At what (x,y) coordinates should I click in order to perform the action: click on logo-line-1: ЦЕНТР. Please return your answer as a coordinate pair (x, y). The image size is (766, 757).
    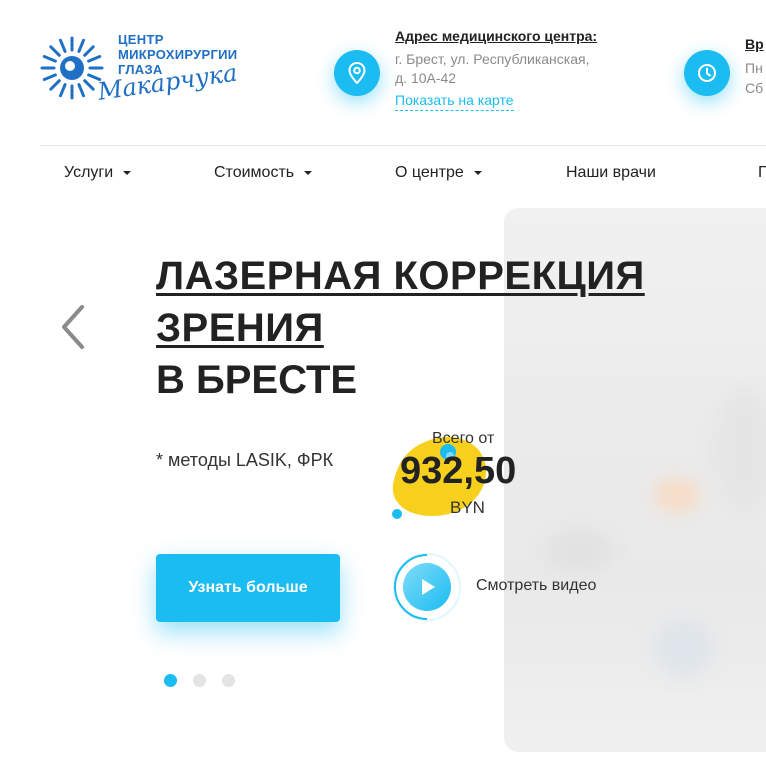
    Looking at the image, I should click on (141, 39).